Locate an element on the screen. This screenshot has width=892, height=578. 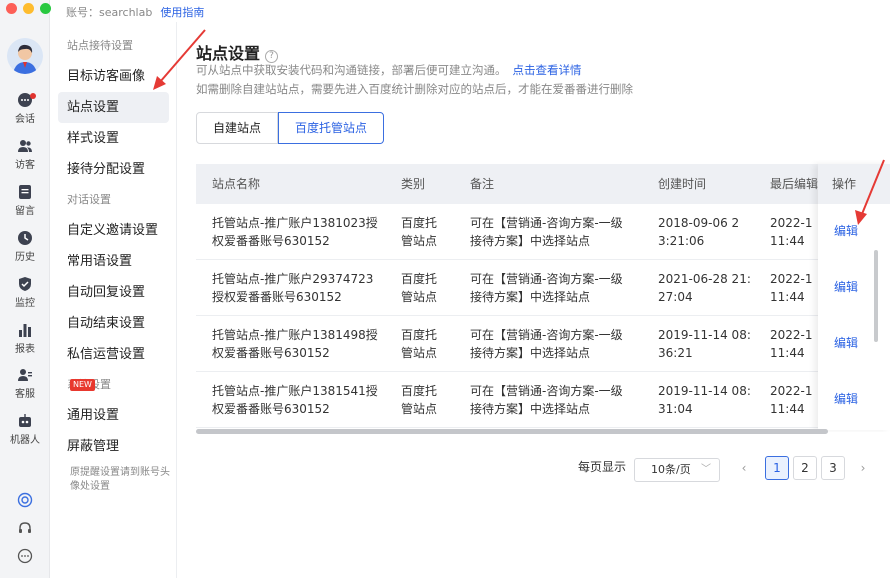
new-badge: NEW is located at coordinates (82, 385).